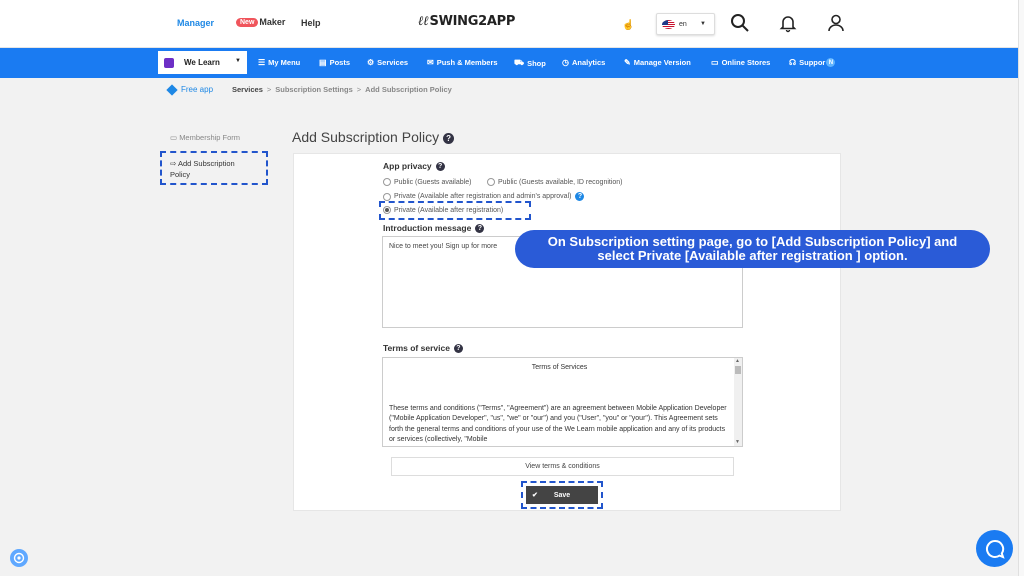 The width and height of the screenshot is (1024, 576). What do you see at coordinates (197, 89) in the screenshot?
I see `free-app-label: Free app` at bounding box center [197, 89].